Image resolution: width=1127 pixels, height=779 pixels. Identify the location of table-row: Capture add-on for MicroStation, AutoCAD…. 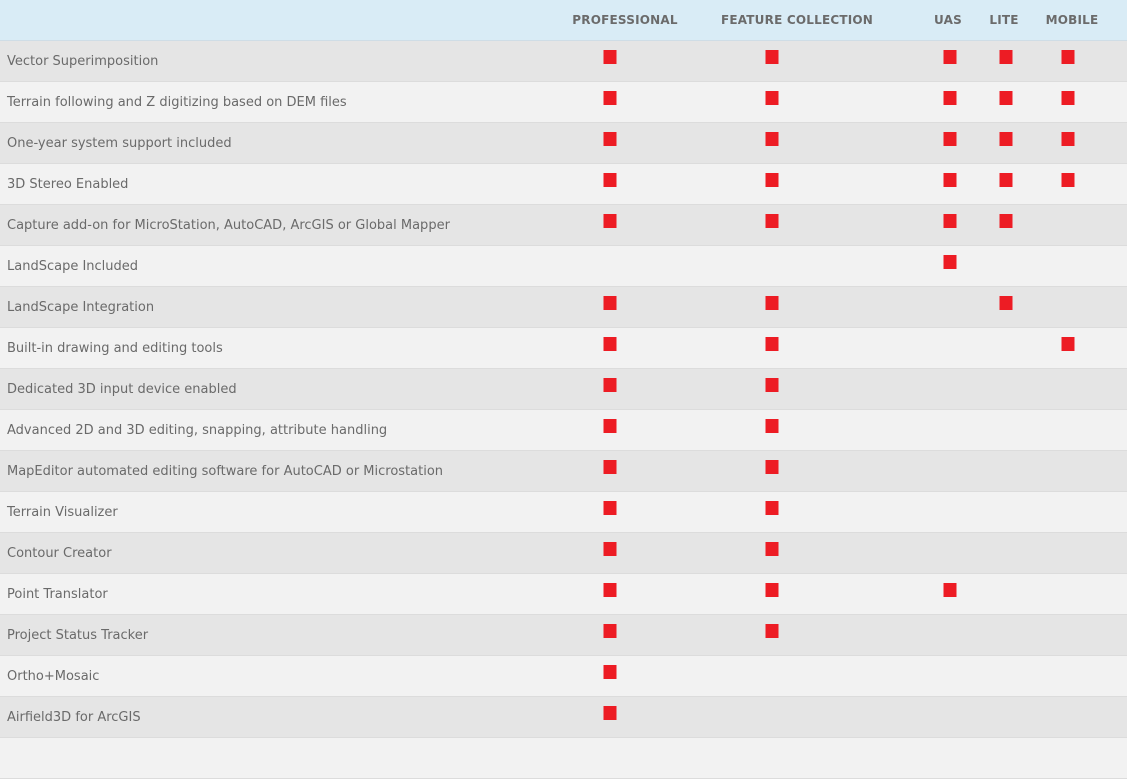
(563, 225).